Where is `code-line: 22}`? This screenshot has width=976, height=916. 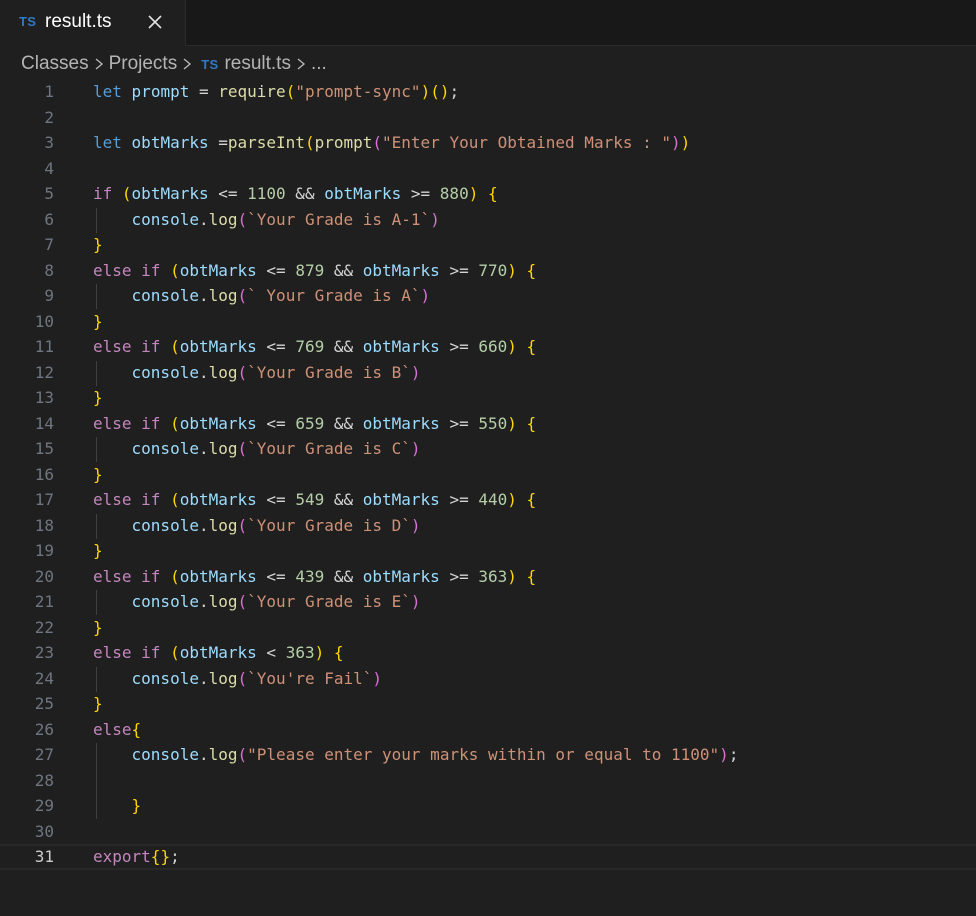
code-line: 22} is located at coordinates (488, 628).